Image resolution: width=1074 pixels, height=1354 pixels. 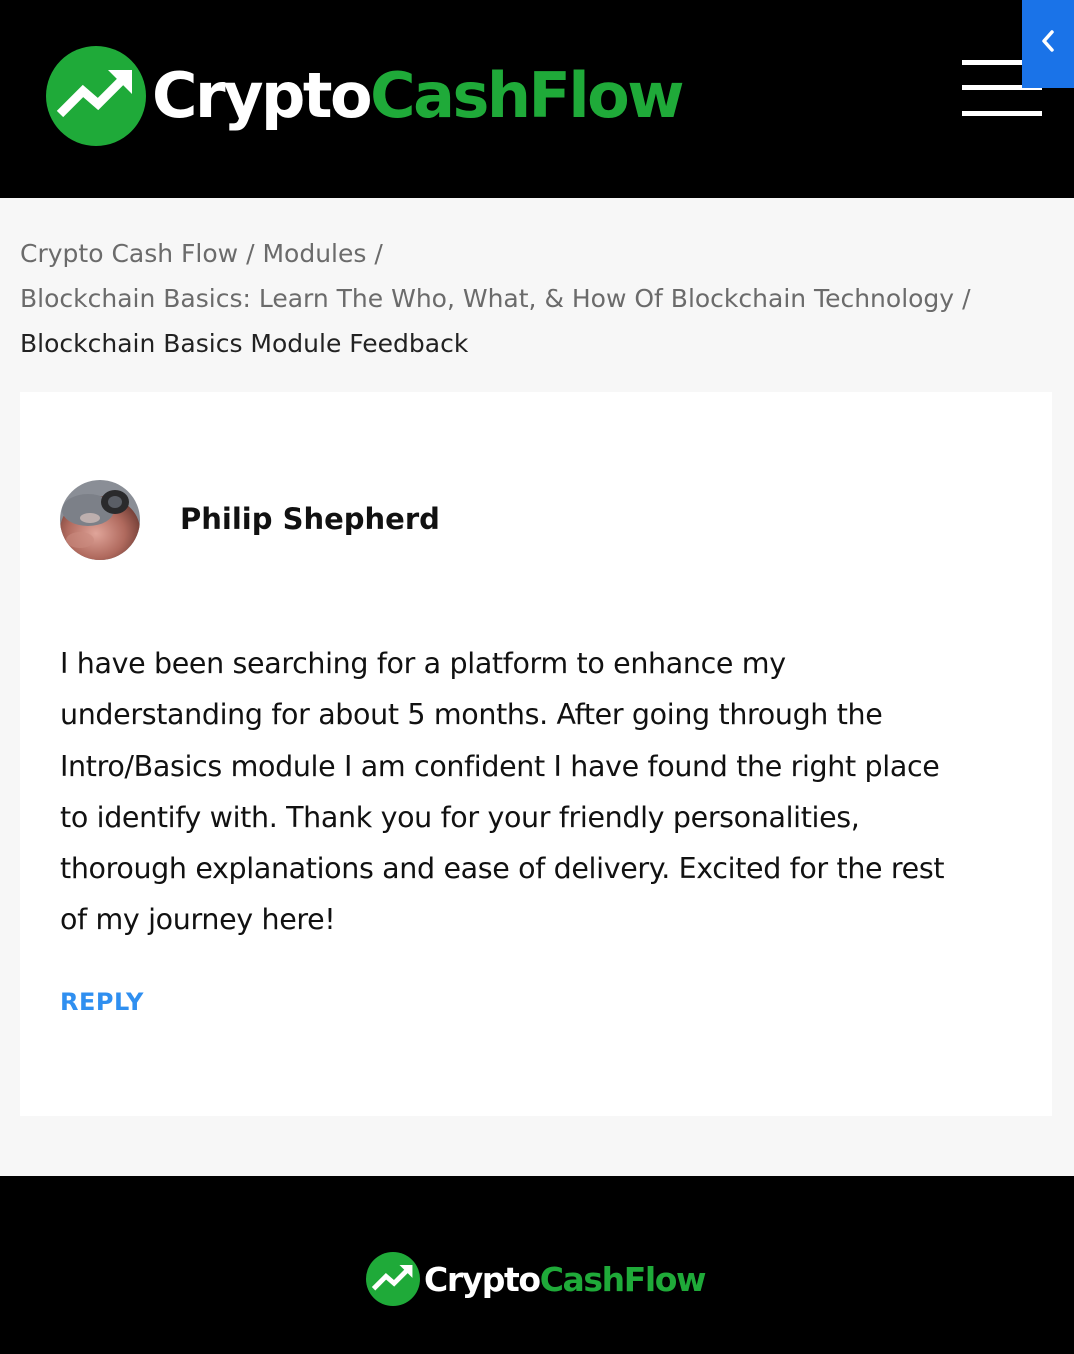 I want to click on avatar, so click(x=100, y=520).